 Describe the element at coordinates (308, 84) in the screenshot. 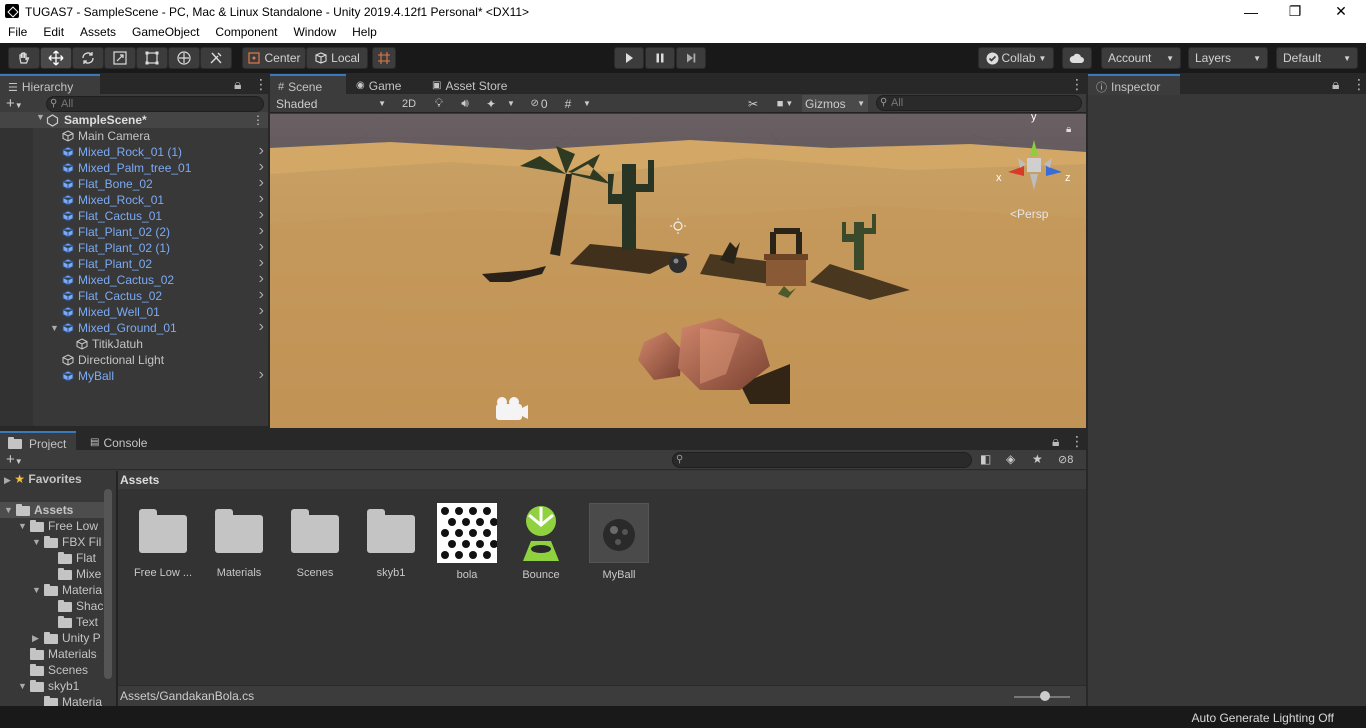

I see `tab-scene: # Scene` at that location.